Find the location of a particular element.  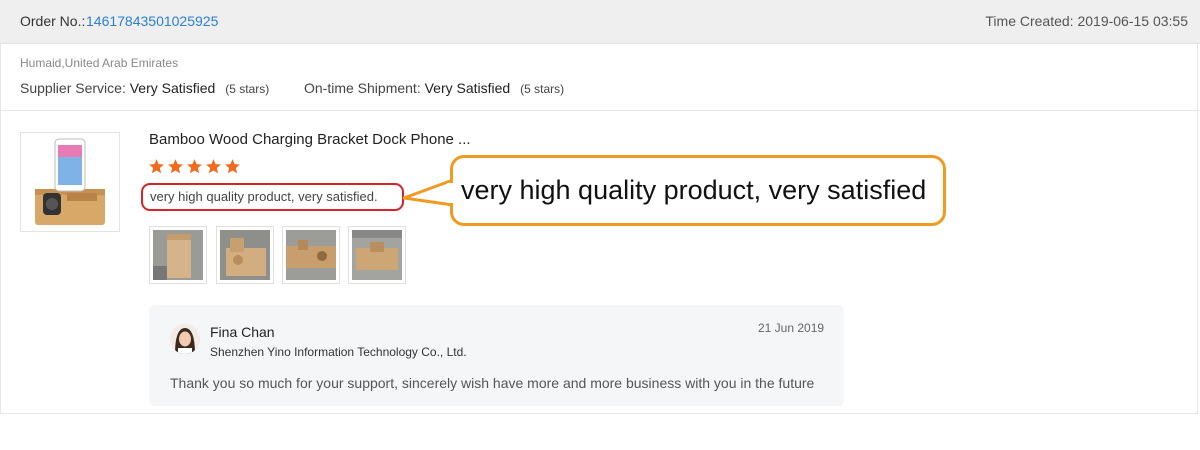

seller-name: Fina Chan is located at coordinates (242, 332).